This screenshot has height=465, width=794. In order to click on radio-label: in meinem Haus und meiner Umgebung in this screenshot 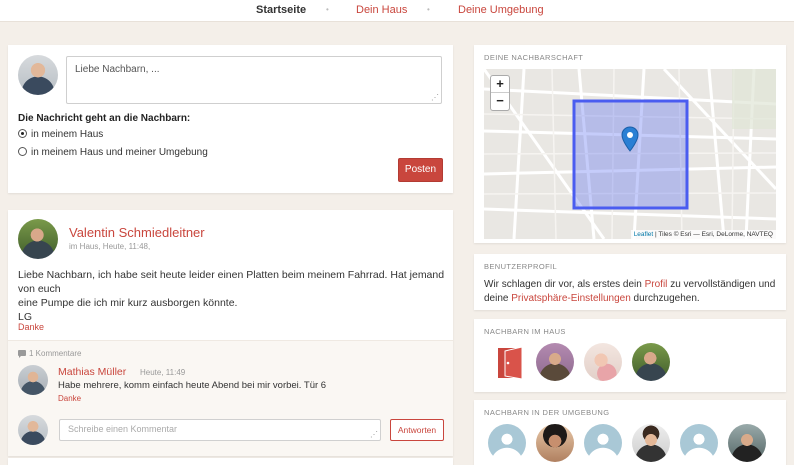, I will do `click(119, 152)`.